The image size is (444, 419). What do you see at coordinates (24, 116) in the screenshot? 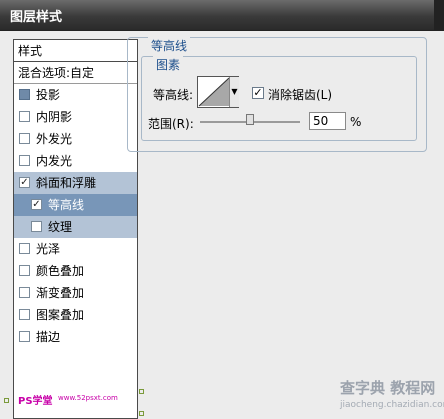
I see `inner-shadow-checkbox` at bounding box center [24, 116].